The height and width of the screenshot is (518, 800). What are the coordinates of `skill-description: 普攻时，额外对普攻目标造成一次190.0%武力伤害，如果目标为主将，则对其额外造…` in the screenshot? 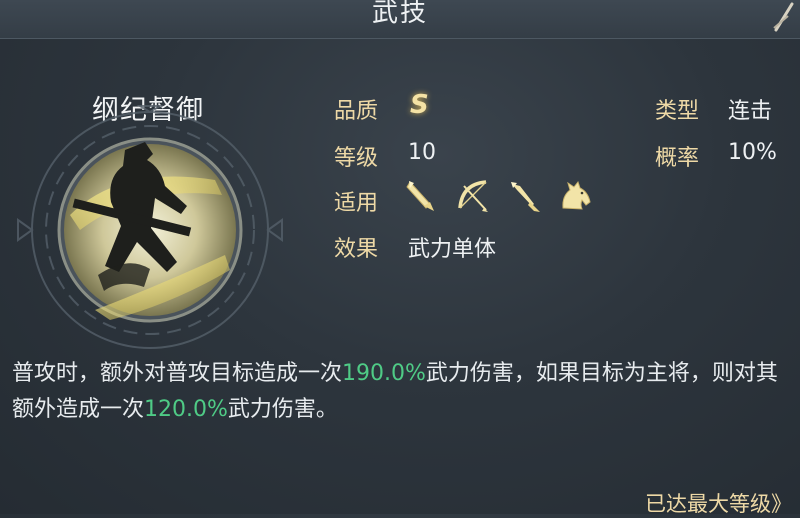 It's located at (397, 392).